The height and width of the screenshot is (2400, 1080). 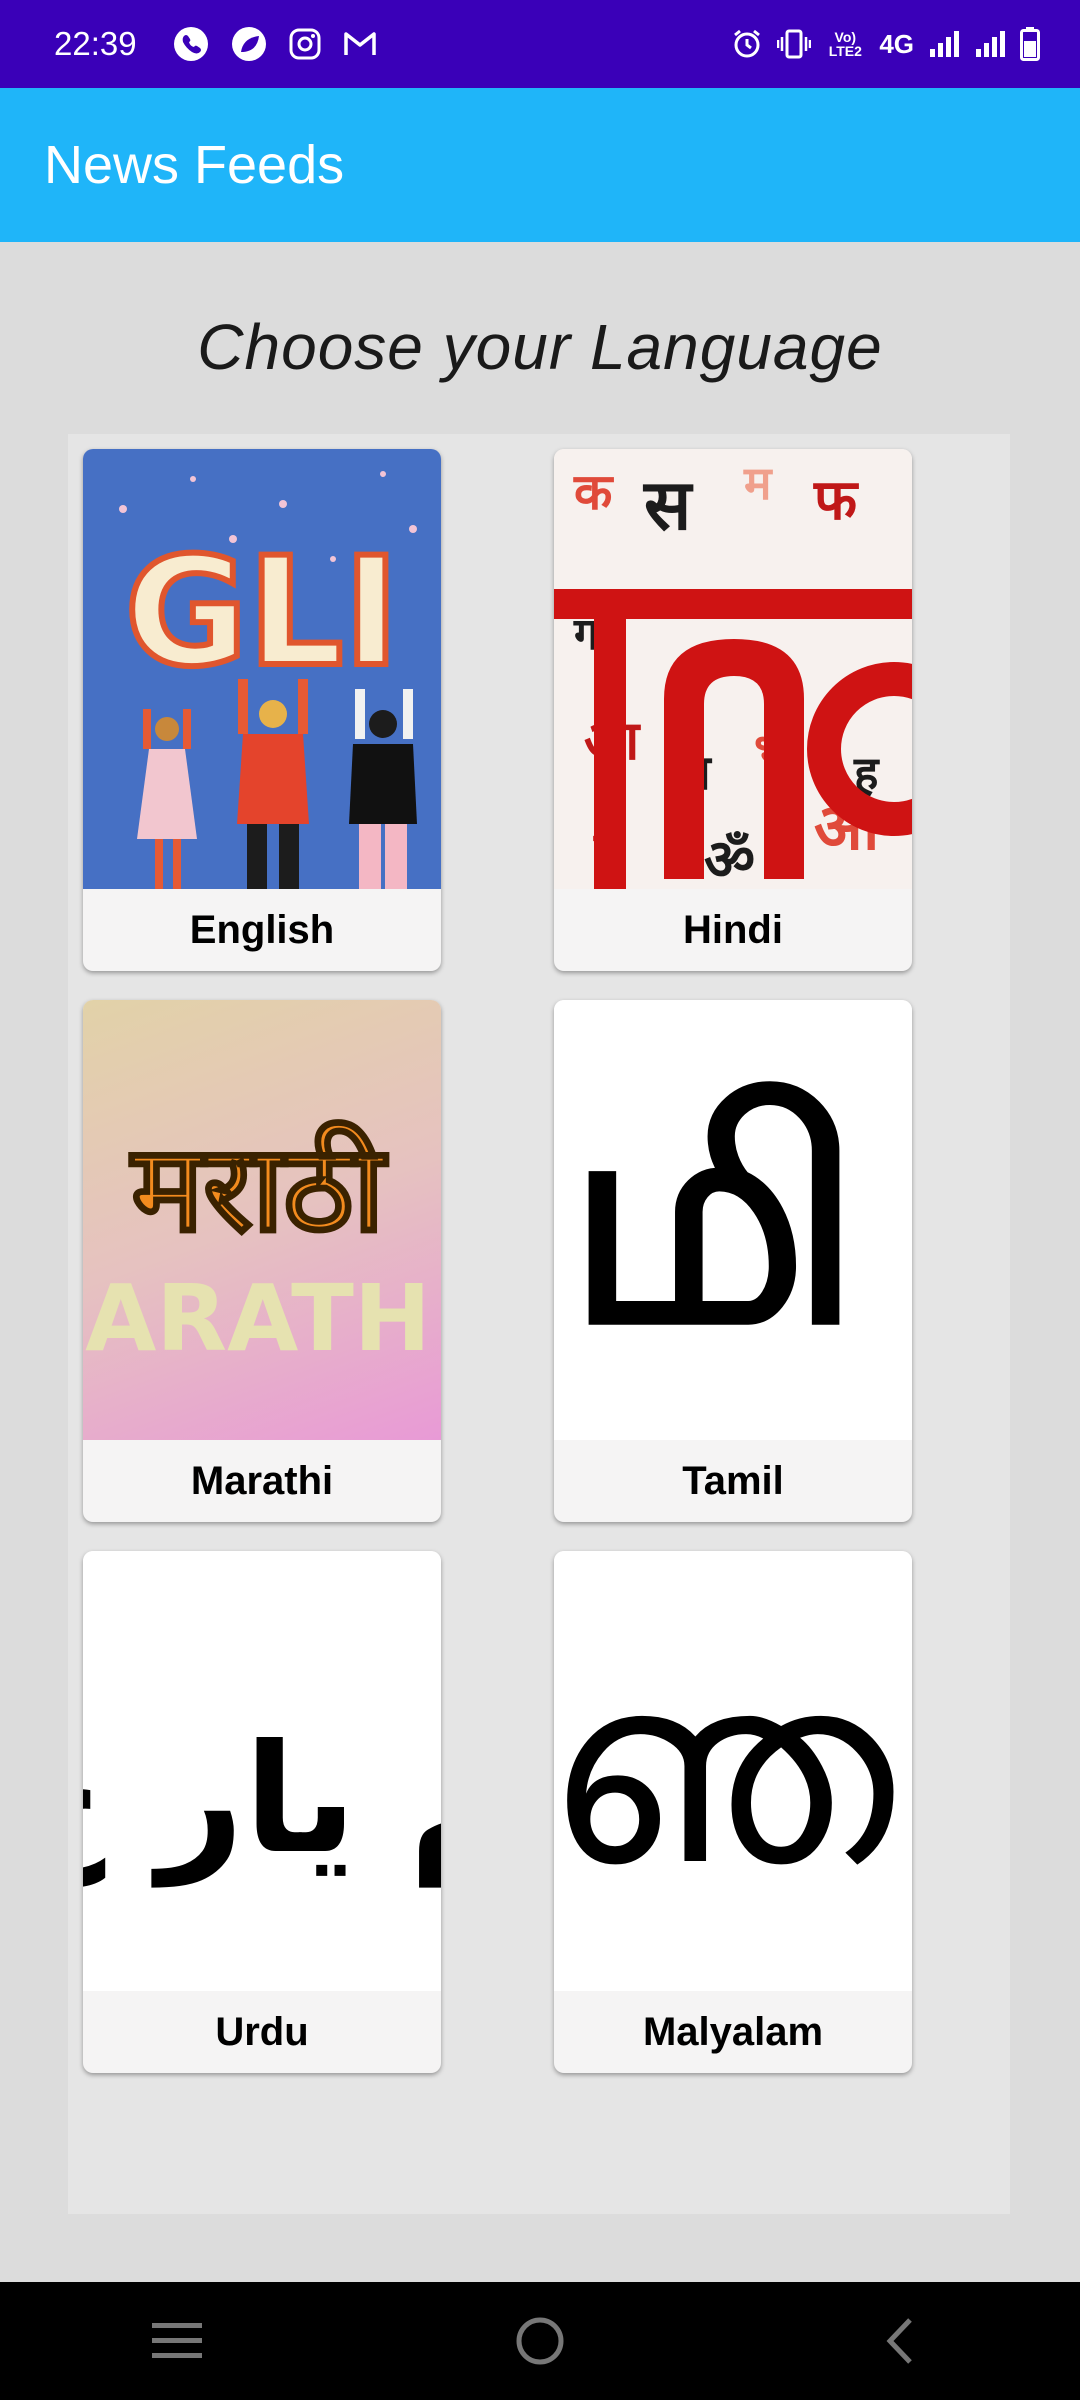 I want to click on app-title: News Feeds, so click(x=194, y=165).